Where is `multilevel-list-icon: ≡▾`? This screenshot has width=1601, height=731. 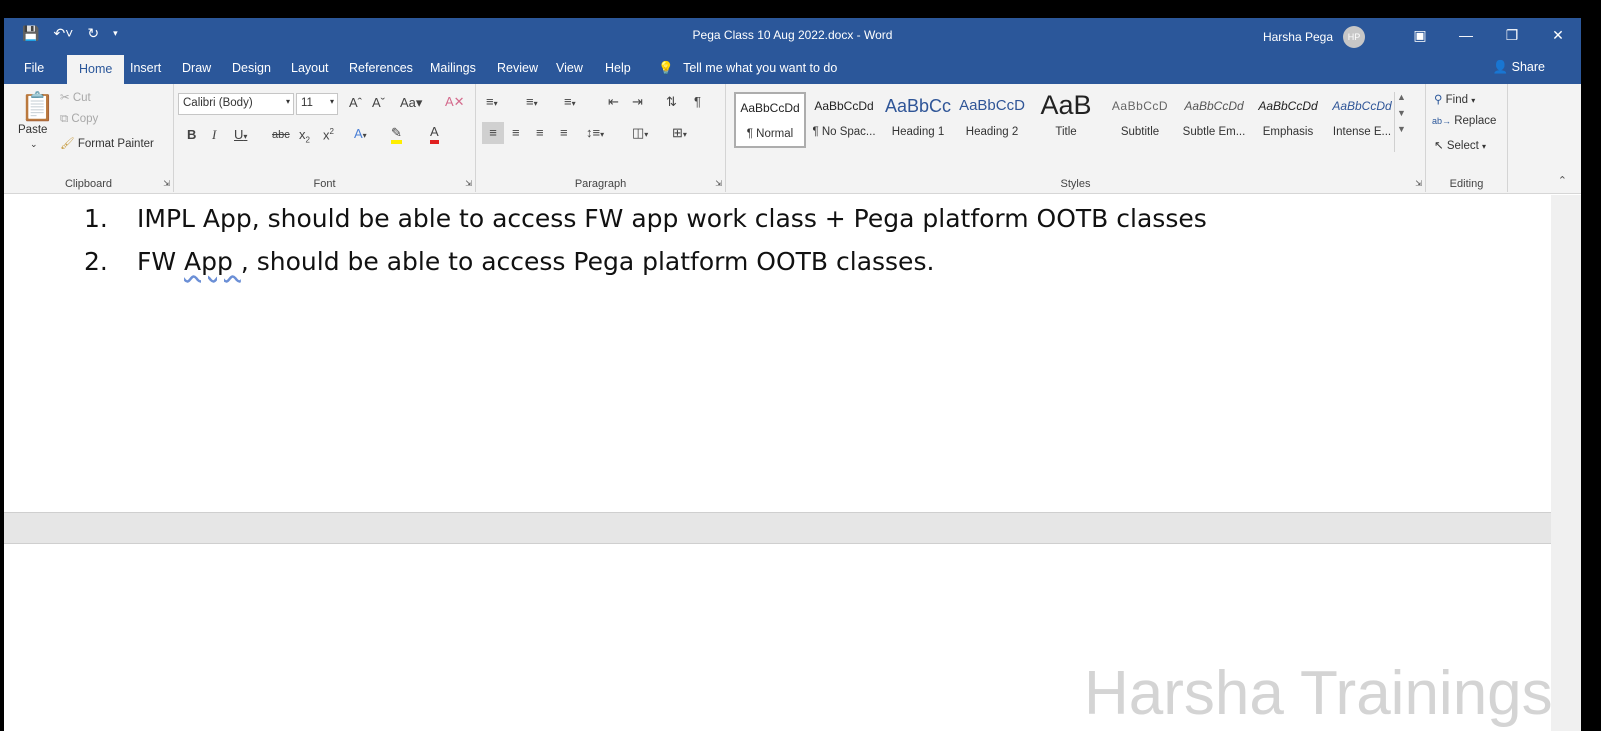
multilevel-list-icon: ≡▾ is located at coordinates (570, 101).